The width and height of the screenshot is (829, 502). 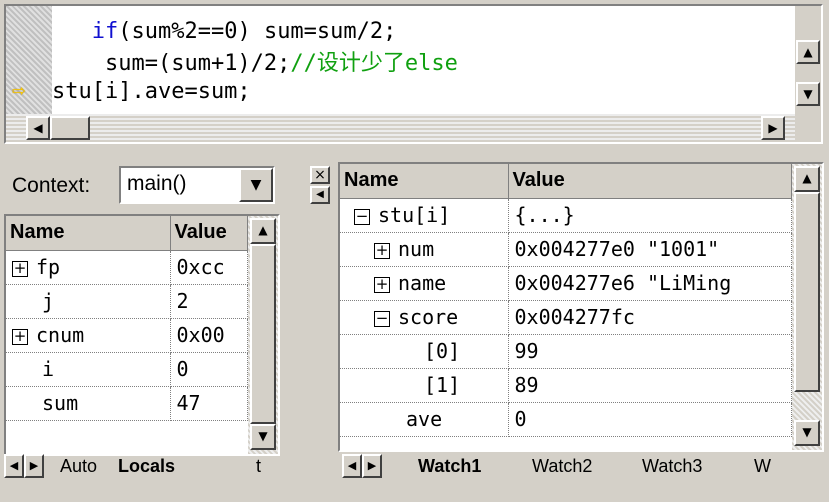 What do you see at coordinates (38, 128) in the screenshot?
I see `scroll-left-button: ◀` at bounding box center [38, 128].